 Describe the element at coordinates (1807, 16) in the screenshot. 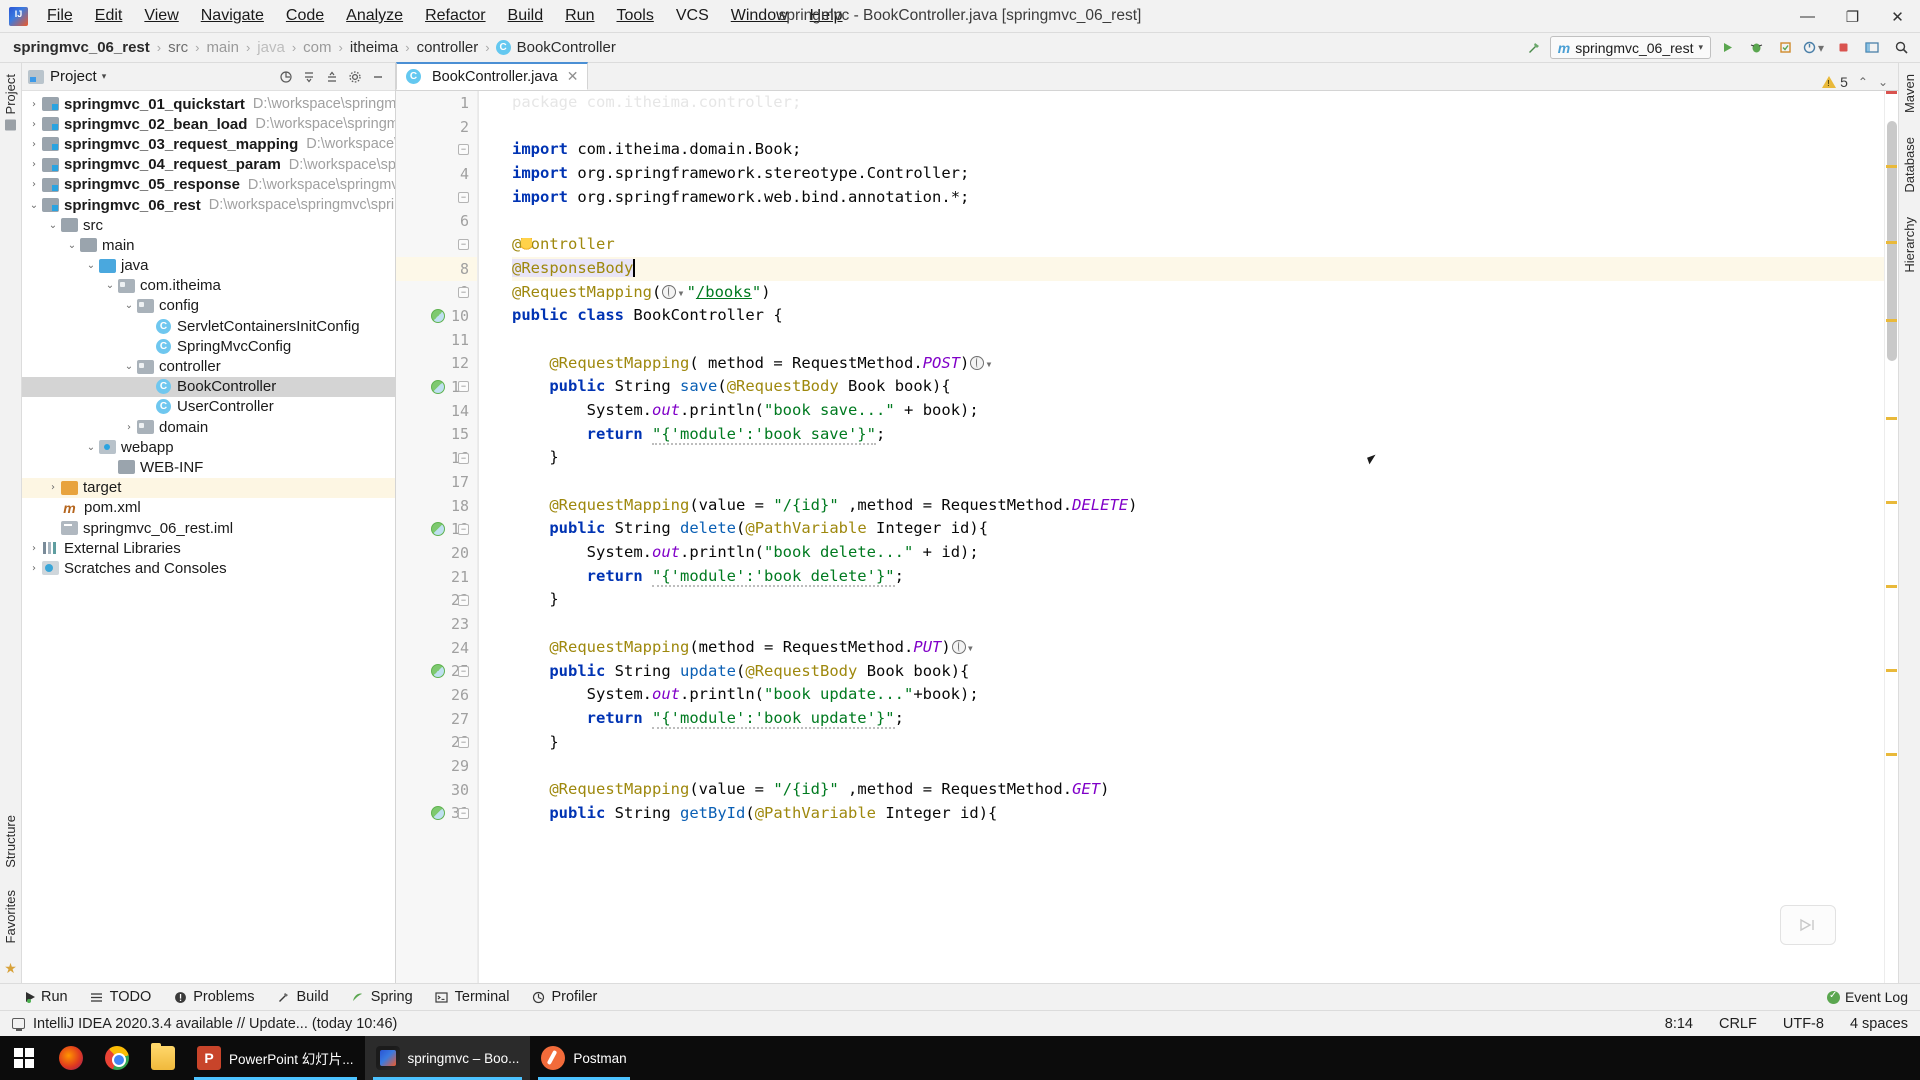

I see `minimize-button: —` at that location.